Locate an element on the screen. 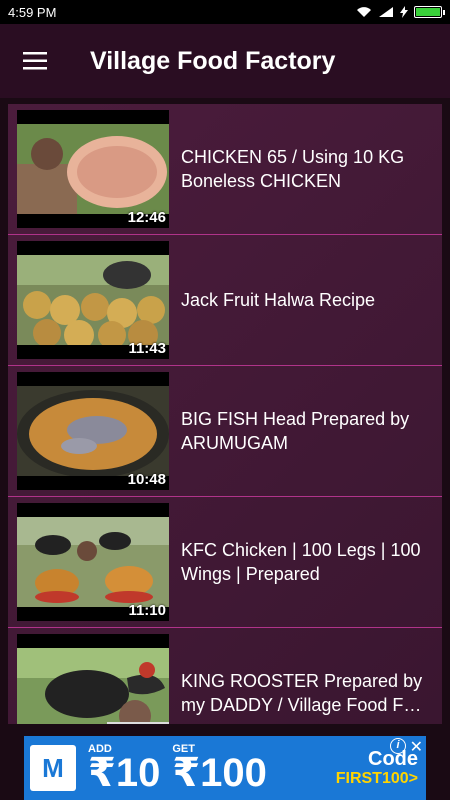 This screenshot has height=800, width=450. video-title: Jack Fruit Halwa Recipe is located at coordinates (278, 300).